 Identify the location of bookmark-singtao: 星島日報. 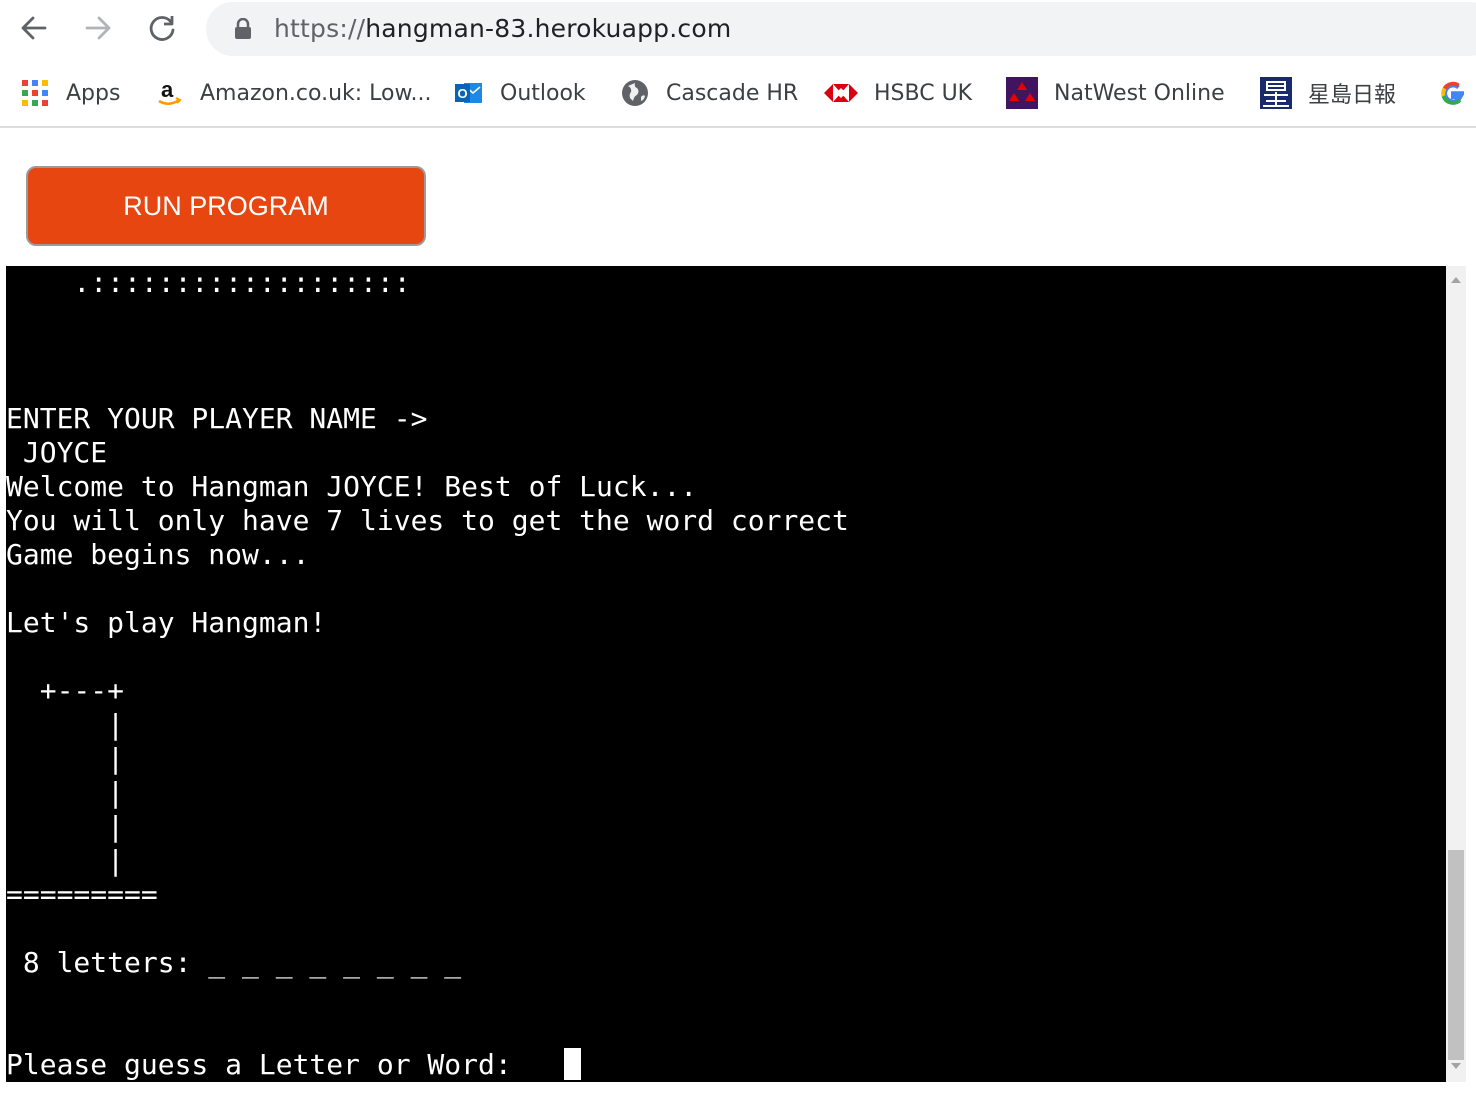
(1328, 93).